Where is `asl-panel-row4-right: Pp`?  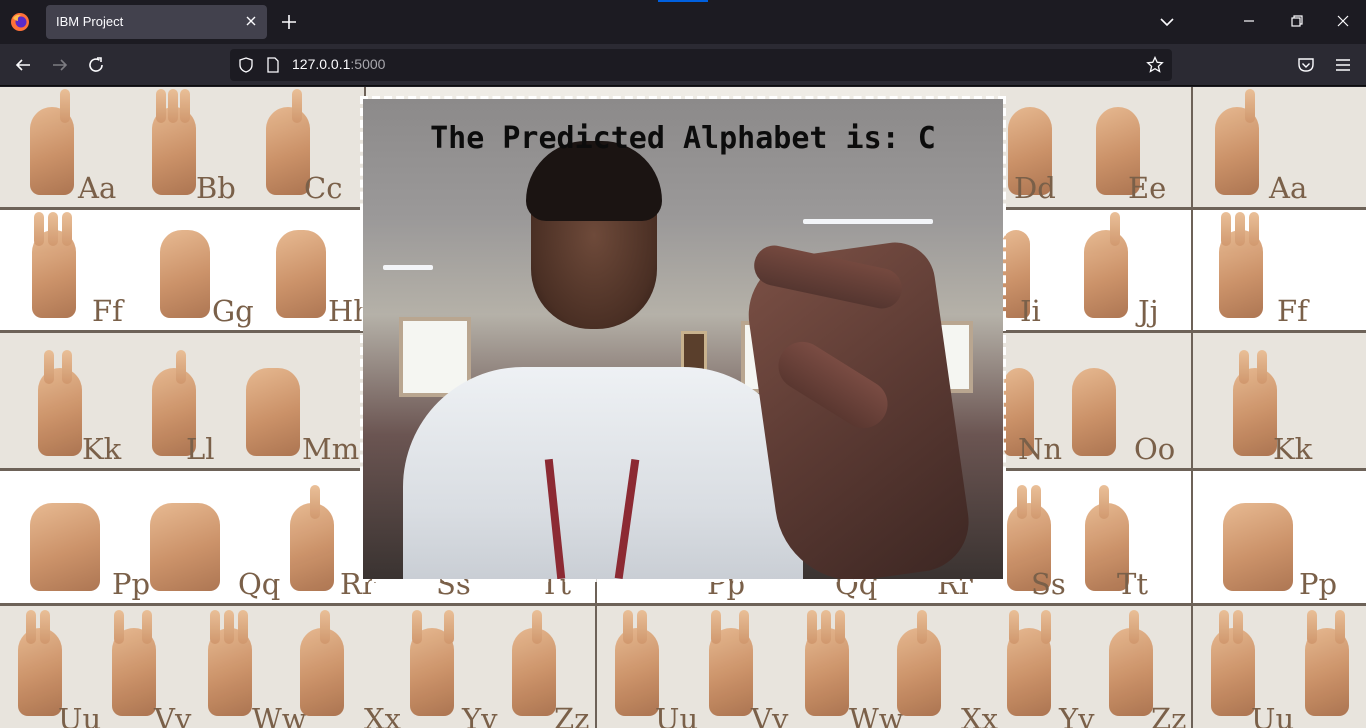
asl-panel-row4-right: Pp is located at coordinates (1279, 538).